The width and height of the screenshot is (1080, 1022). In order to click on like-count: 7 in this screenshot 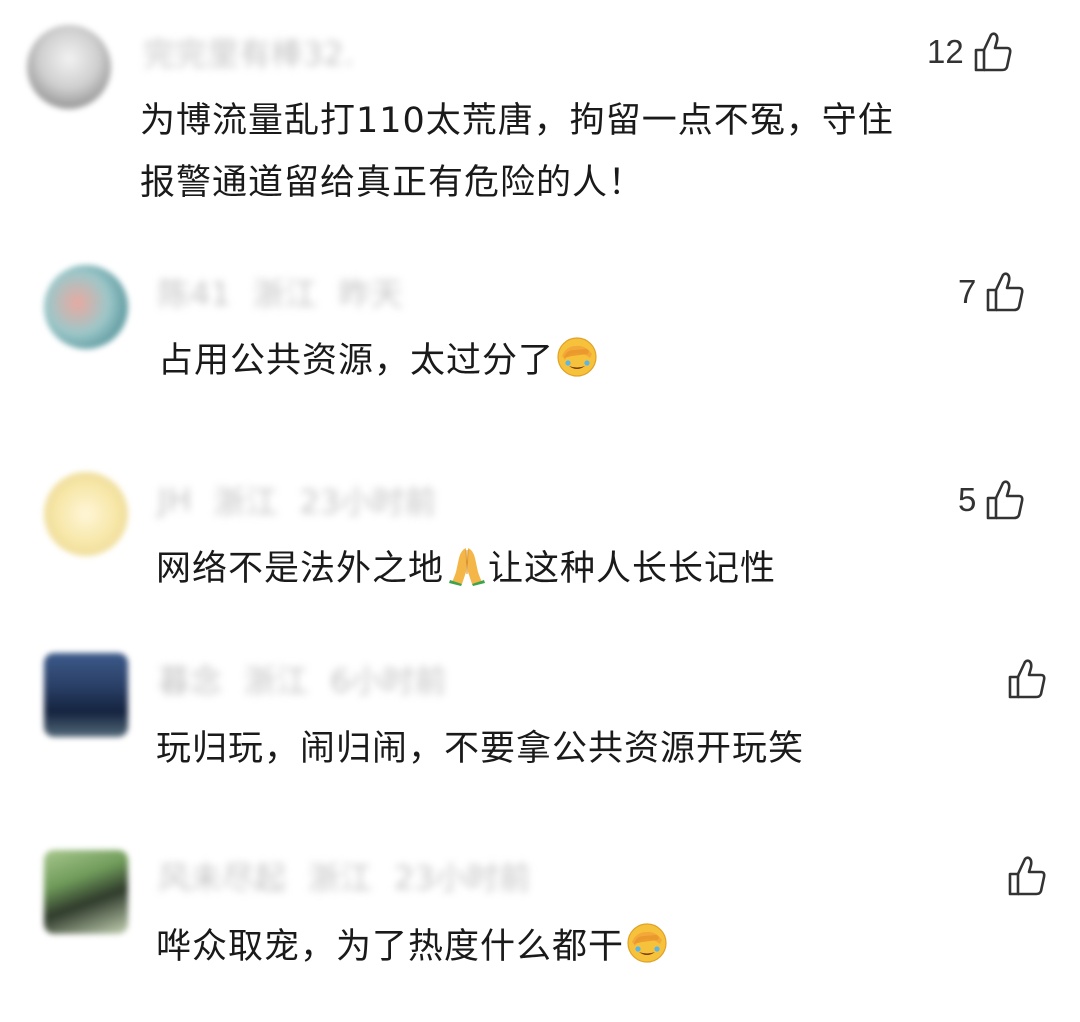, I will do `click(967, 291)`.